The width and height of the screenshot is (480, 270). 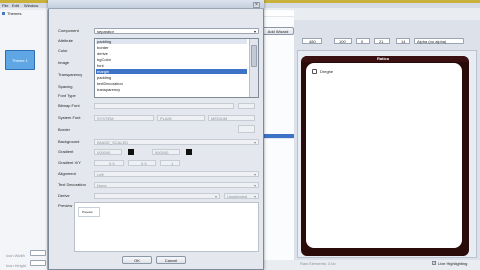 I want to click on preview-label: Preview, so click(x=65, y=205).